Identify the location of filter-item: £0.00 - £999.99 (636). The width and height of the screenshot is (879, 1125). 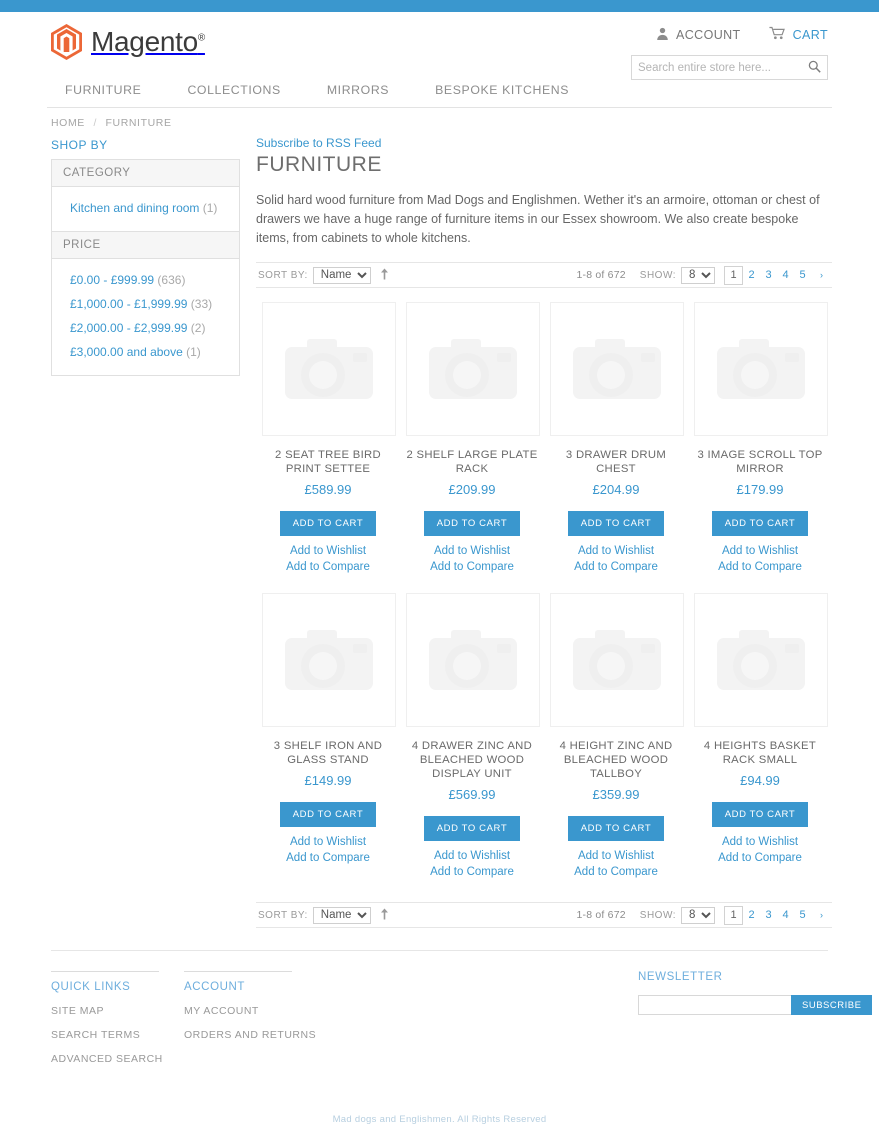
(145, 280).